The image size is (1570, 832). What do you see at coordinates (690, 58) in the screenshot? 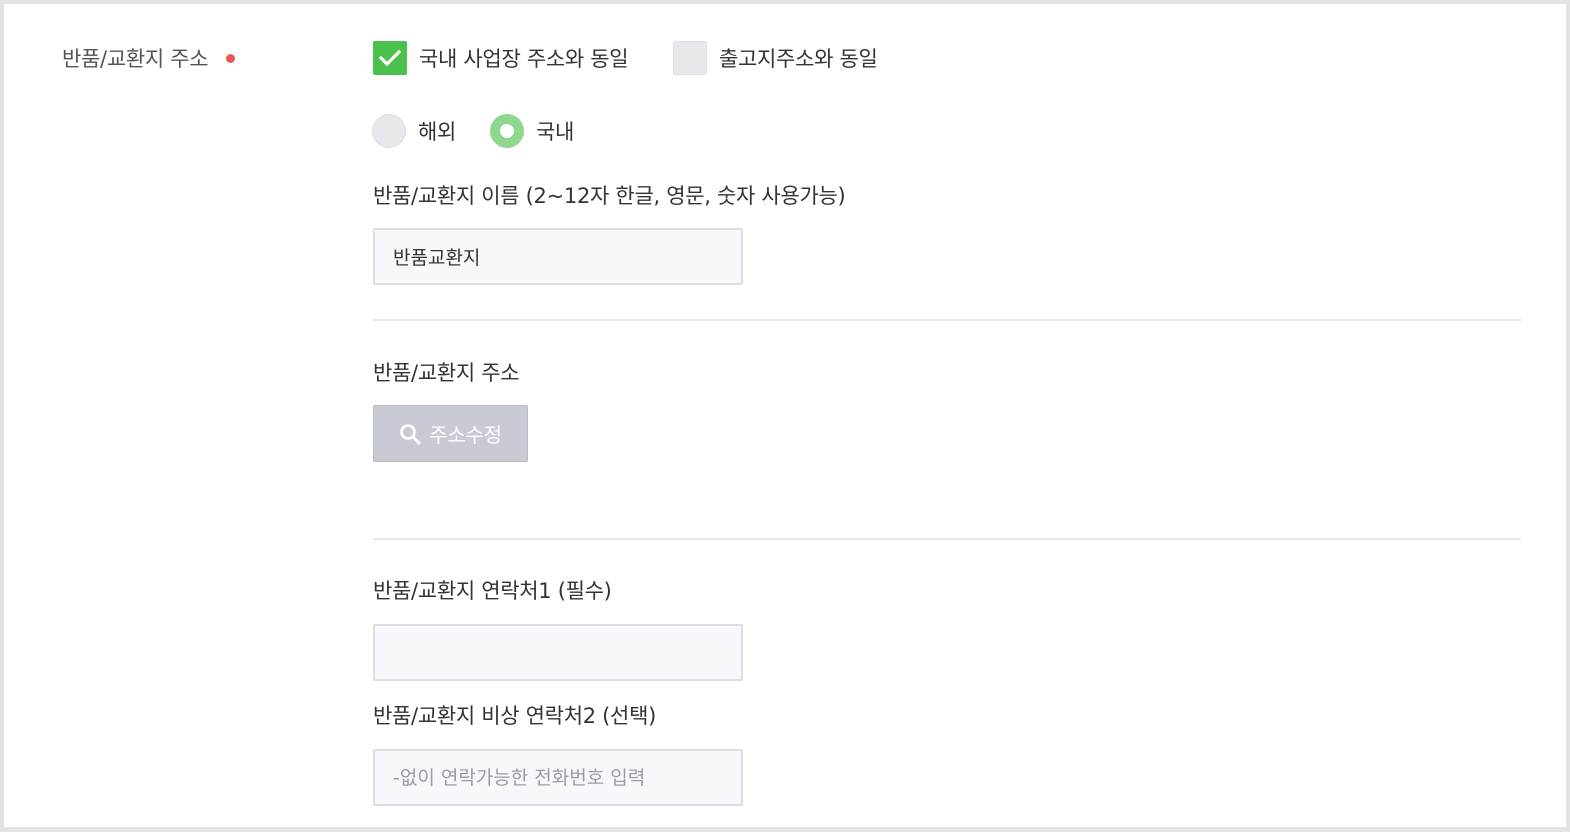
I see `checkbox-unchecked-icon` at bounding box center [690, 58].